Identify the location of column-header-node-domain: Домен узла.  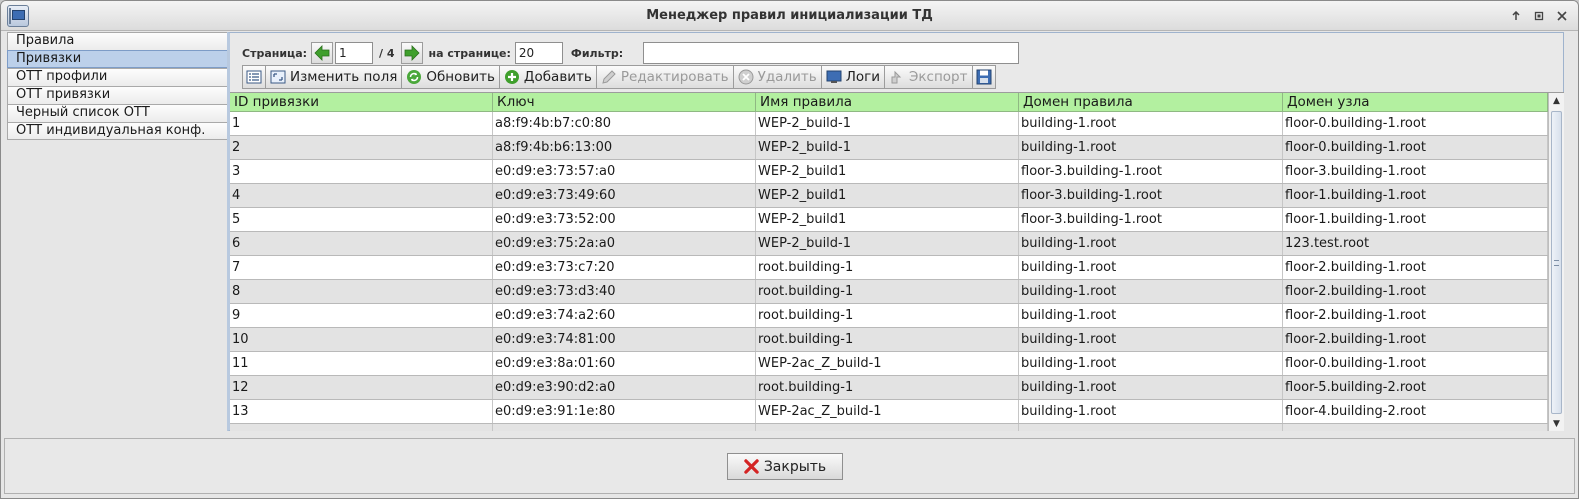
(1415, 102).